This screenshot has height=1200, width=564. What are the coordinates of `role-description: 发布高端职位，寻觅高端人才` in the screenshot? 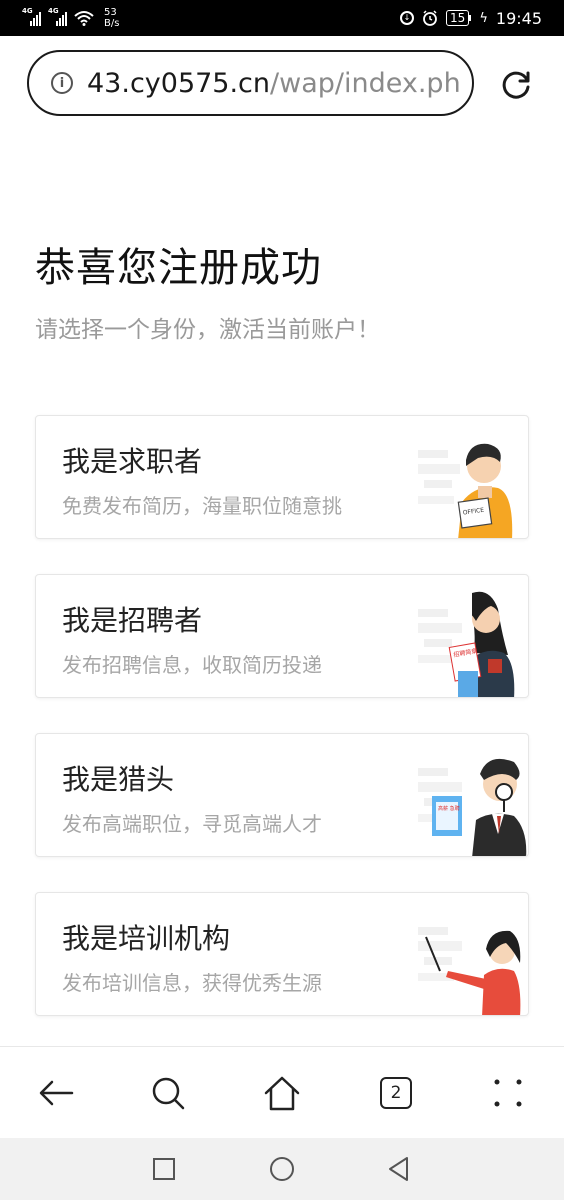 It's located at (192, 824).